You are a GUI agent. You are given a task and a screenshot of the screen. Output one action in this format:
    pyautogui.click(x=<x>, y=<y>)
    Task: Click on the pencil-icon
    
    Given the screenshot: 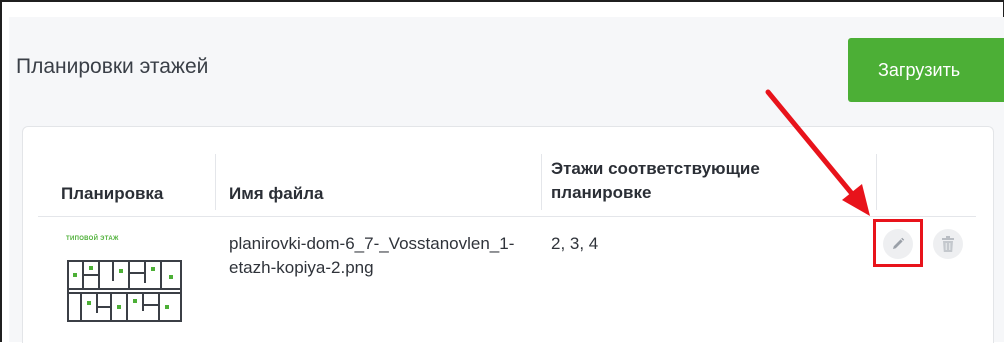 What is the action you would take?
    pyautogui.click(x=899, y=243)
    